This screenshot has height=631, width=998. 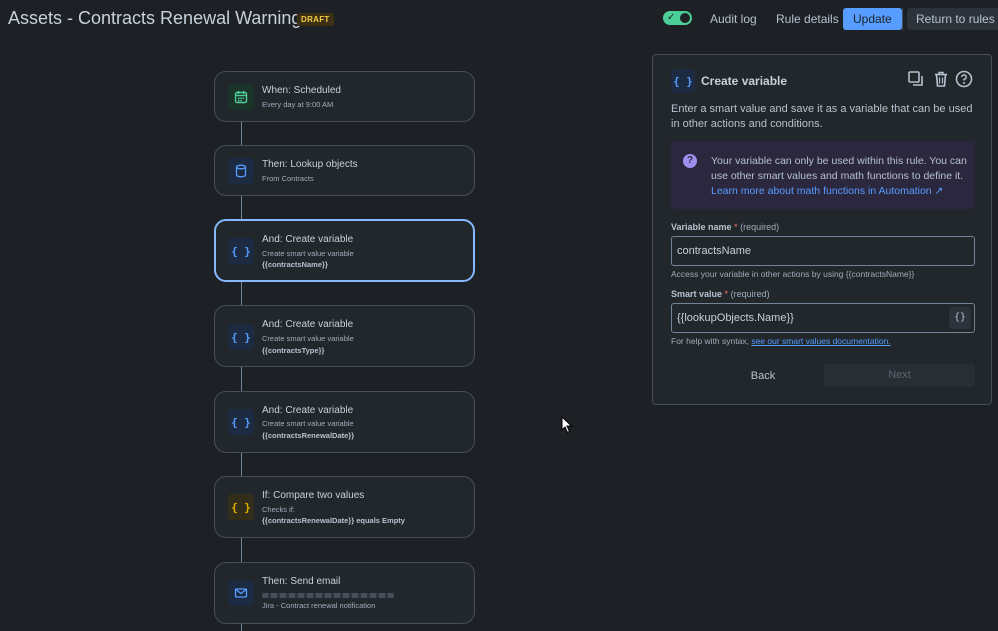 I want to click on node-subtitle: Jira - Contract renewal notification, so click(x=319, y=605).